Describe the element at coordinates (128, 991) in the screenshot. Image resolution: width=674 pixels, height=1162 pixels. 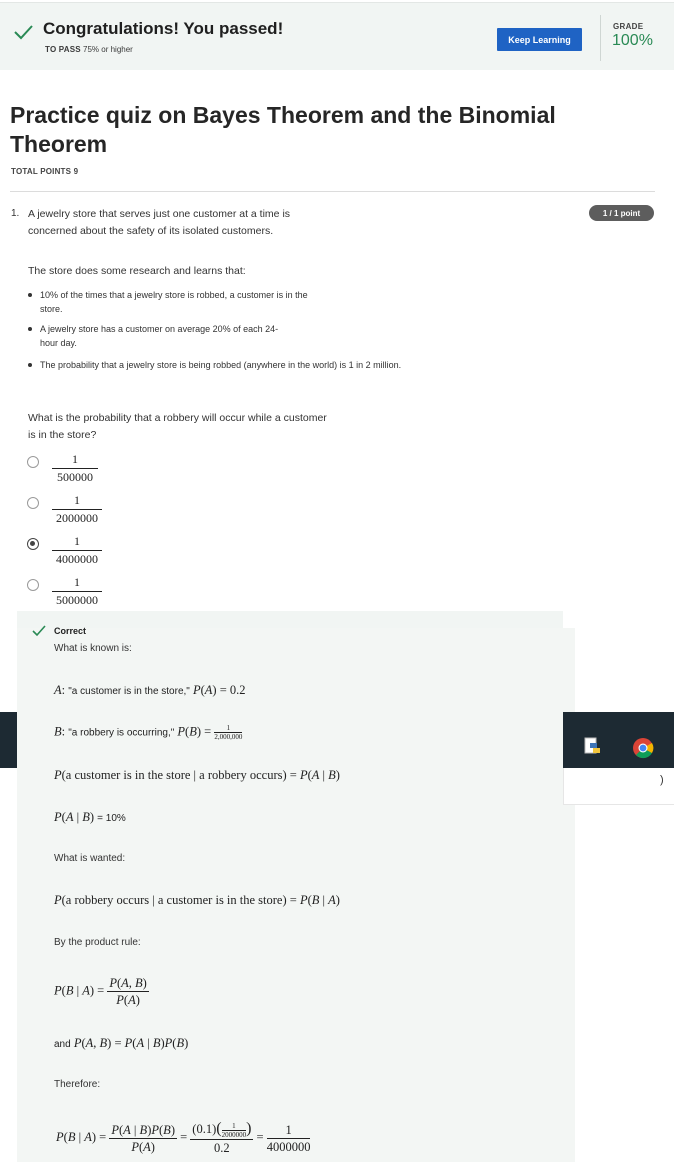
I see `fraction: P(A, B) P(A)` at that location.